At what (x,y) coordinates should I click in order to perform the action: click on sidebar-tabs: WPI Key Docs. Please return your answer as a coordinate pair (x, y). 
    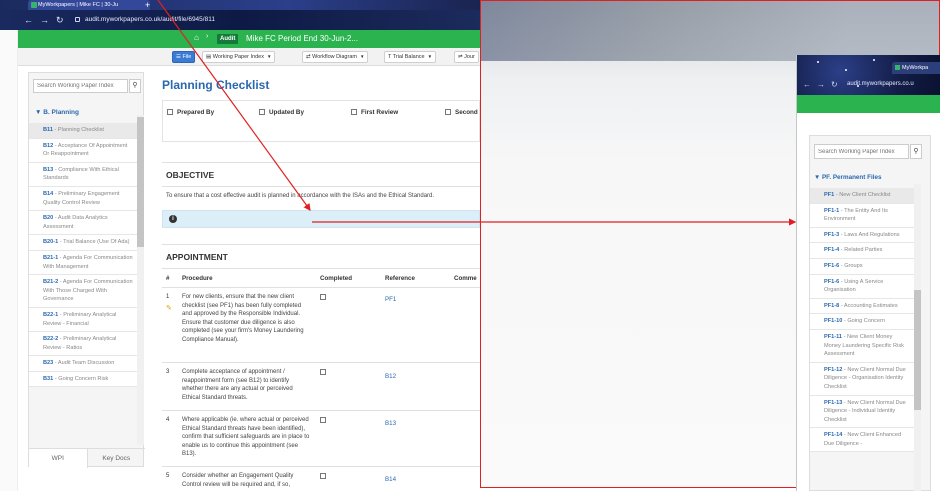
    Looking at the image, I should click on (87, 458).